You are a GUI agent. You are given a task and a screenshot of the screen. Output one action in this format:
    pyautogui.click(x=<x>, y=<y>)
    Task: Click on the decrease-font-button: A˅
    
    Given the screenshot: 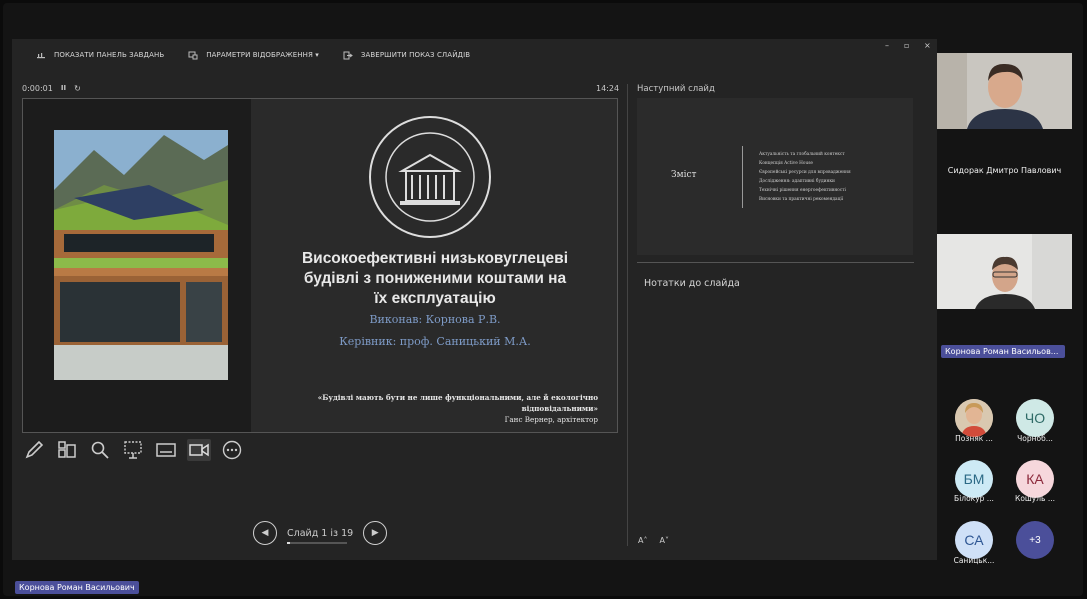 What is the action you would take?
    pyautogui.click(x=663, y=540)
    